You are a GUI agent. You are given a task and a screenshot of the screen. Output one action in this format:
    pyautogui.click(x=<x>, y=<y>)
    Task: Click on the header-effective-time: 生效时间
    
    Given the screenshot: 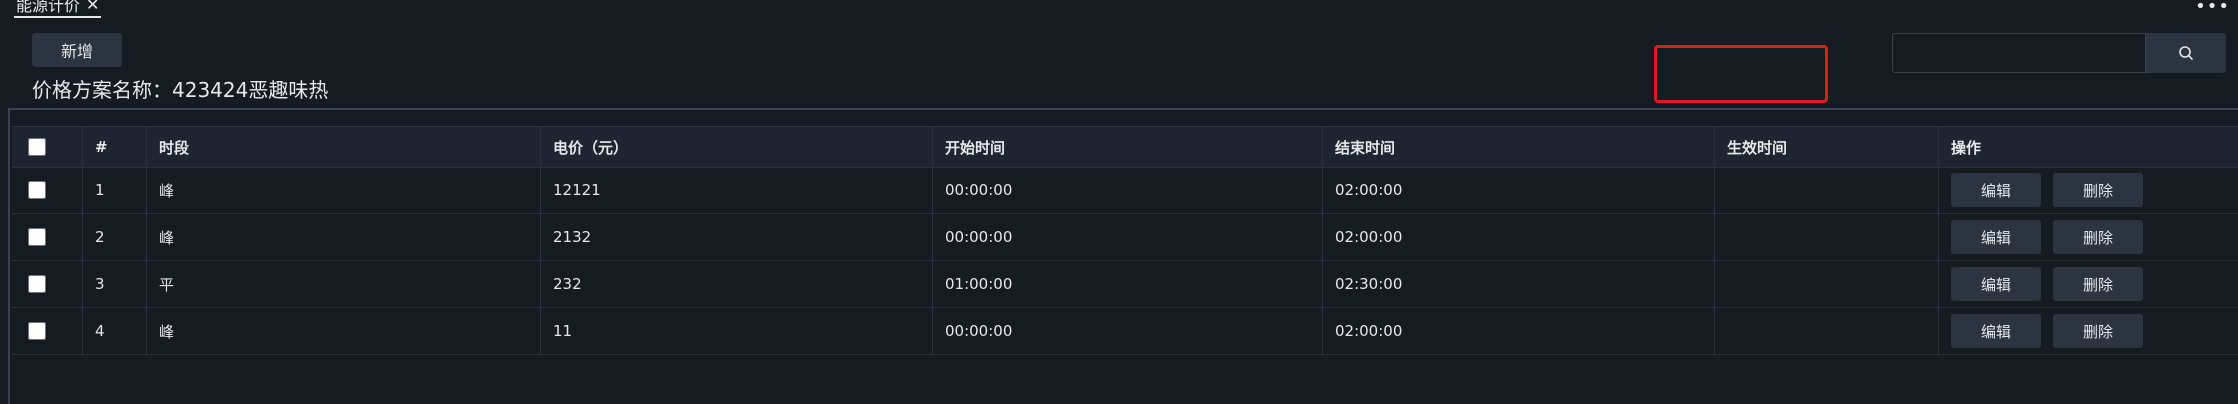 What is the action you would take?
    pyautogui.click(x=1826, y=147)
    